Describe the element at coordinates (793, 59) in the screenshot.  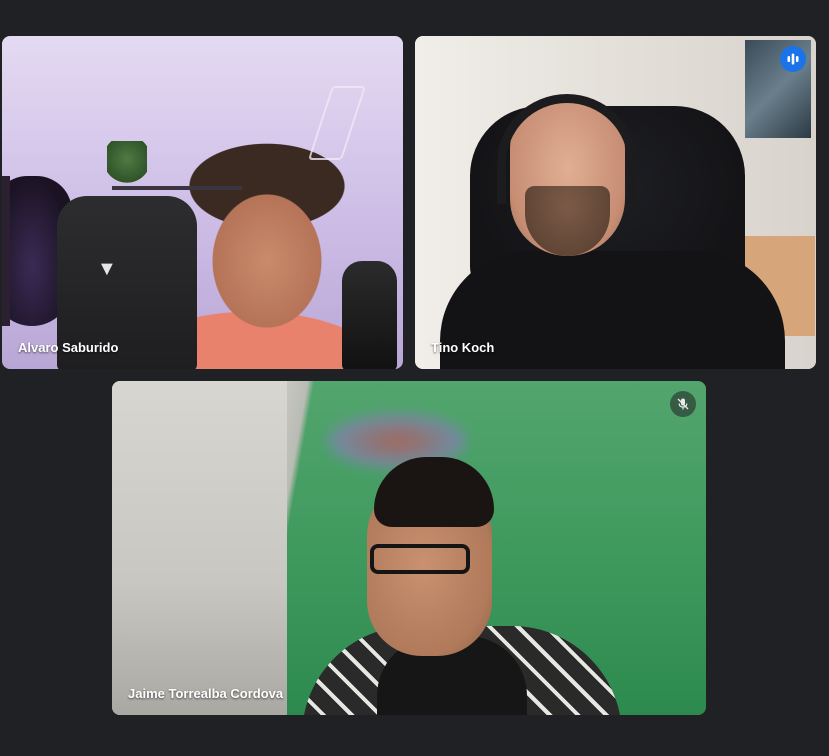
I see `audio-level-icon` at that location.